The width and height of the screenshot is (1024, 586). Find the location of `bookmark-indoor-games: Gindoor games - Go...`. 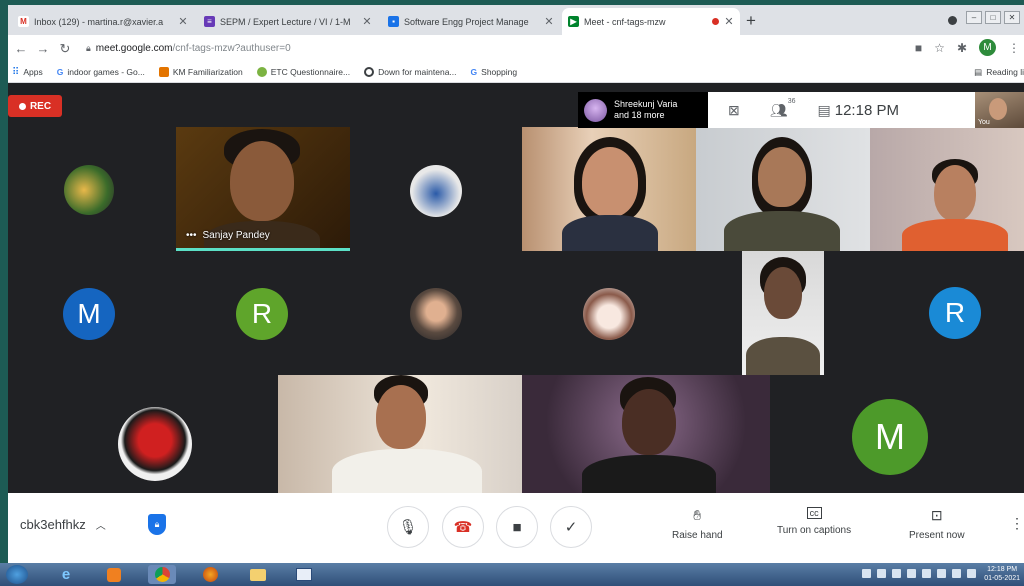

bookmark-indoor-games: Gindoor games - Go... is located at coordinates (101, 72).